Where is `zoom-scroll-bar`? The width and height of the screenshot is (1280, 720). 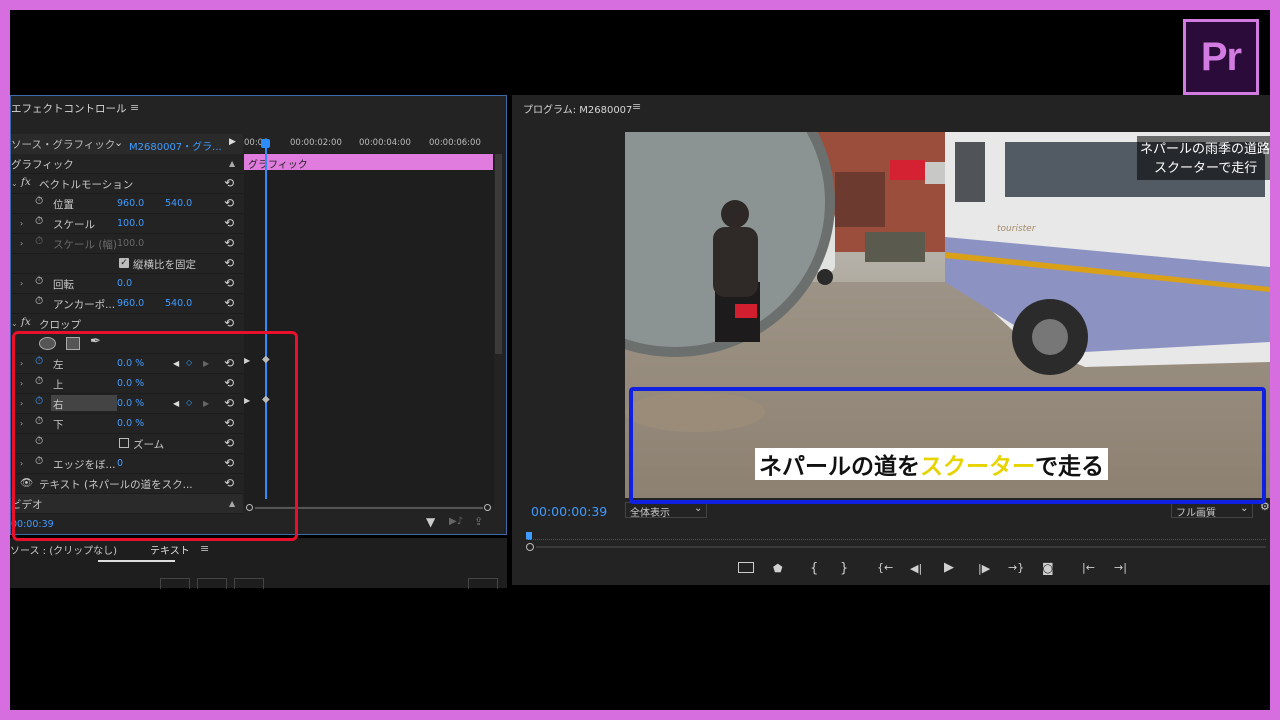
zoom-scroll-bar is located at coordinates (898, 547).